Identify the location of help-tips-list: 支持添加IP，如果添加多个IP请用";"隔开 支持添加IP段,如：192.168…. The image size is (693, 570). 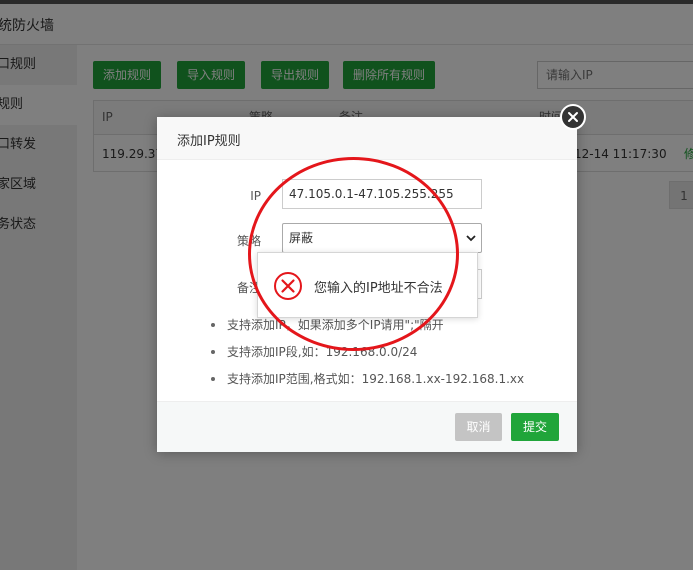
(366, 355).